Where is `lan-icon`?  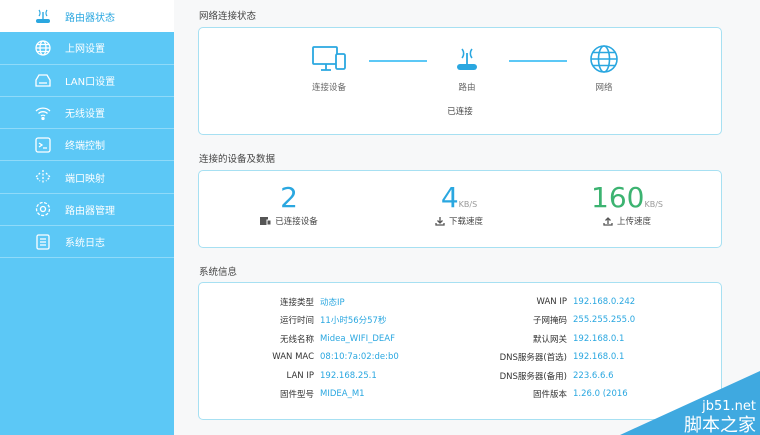
lan-icon is located at coordinates (43, 80).